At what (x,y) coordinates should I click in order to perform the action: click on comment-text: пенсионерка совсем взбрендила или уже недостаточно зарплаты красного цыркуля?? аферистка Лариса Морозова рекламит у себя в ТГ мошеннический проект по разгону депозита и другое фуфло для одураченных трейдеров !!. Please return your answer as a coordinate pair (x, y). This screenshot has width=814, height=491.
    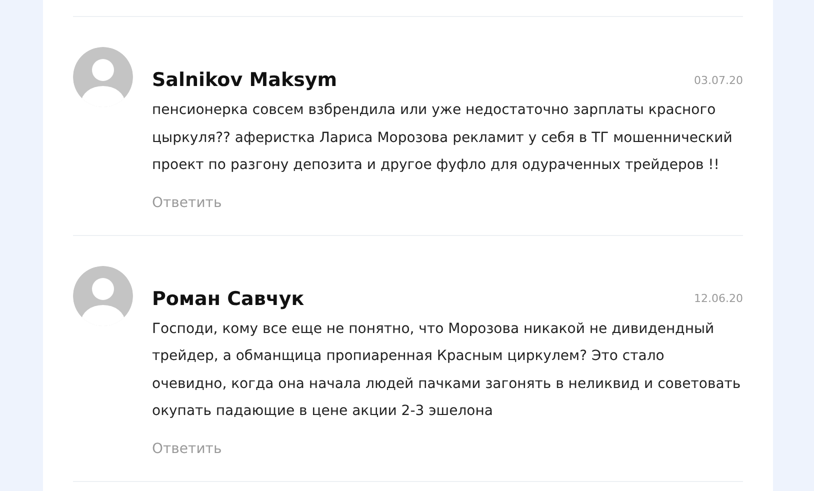
    Looking at the image, I should click on (443, 138).